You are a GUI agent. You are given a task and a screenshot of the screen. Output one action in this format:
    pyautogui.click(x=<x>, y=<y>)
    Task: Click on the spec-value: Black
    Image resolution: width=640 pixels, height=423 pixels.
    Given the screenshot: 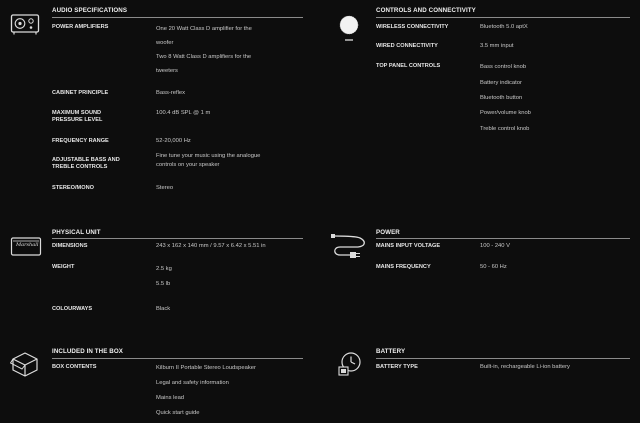 What is the action you would take?
    pyautogui.click(x=163, y=309)
    